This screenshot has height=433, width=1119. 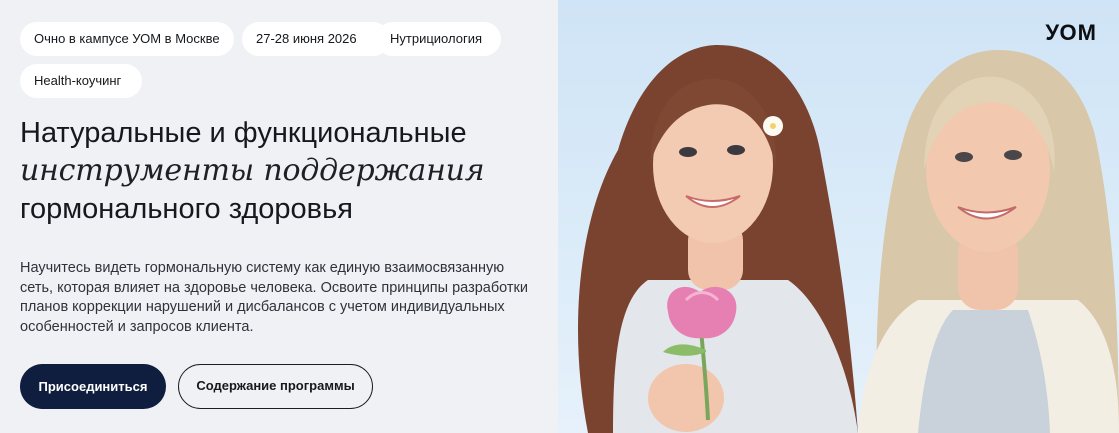 What do you see at coordinates (252, 170) in the screenshot?
I see `title-line-2-italic: инструменты поддержания` at bounding box center [252, 170].